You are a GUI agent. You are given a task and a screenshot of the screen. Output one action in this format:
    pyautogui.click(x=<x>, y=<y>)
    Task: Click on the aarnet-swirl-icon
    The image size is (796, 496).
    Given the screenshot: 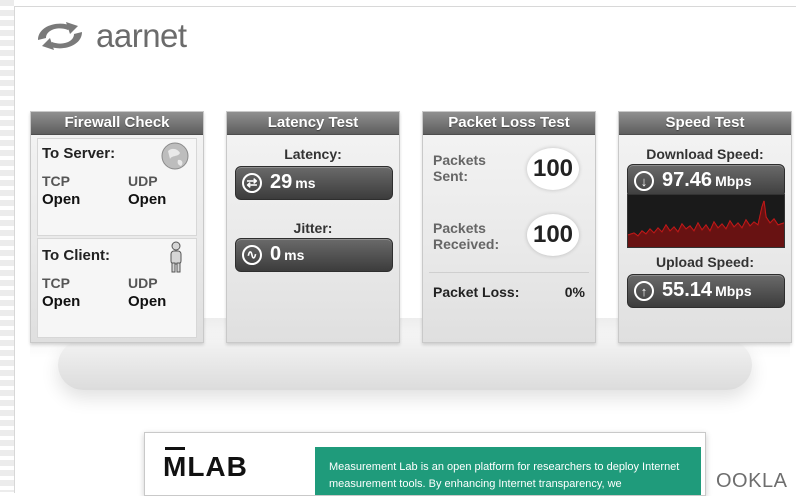 What is the action you would take?
    pyautogui.click(x=60, y=36)
    